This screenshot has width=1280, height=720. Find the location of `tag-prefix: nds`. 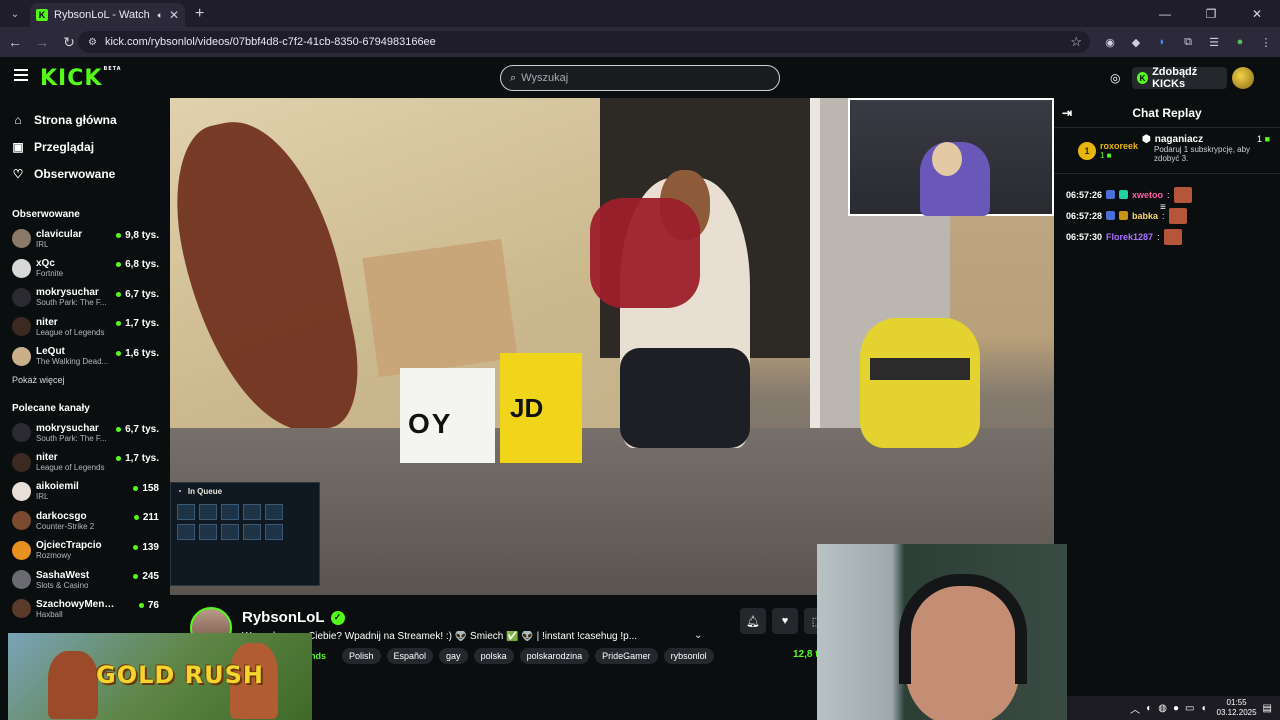

tag-prefix: nds is located at coordinates (318, 656).